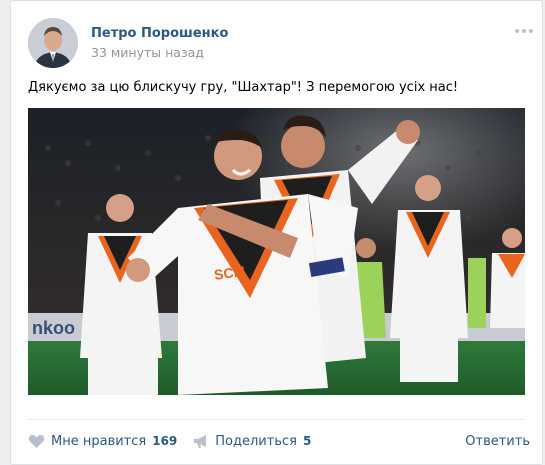 The width and height of the screenshot is (545, 465). What do you see at coordinates (497, 441) in the screenshot?
I see `reply-button: Ответить` at bounding box center [497, 441].